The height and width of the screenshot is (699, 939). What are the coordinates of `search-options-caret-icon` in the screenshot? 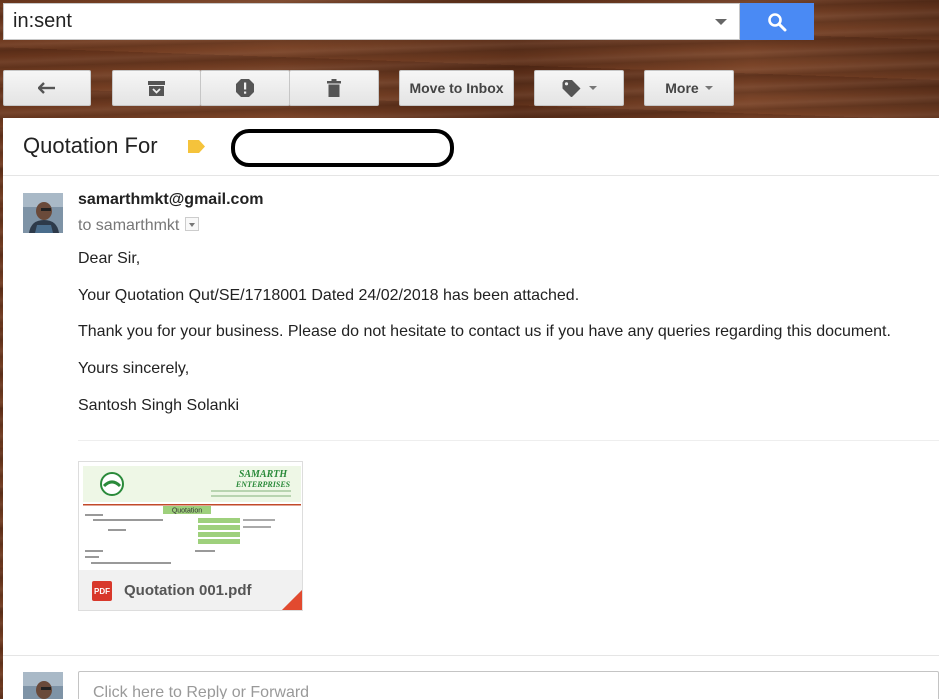 It's located at (721, 22).